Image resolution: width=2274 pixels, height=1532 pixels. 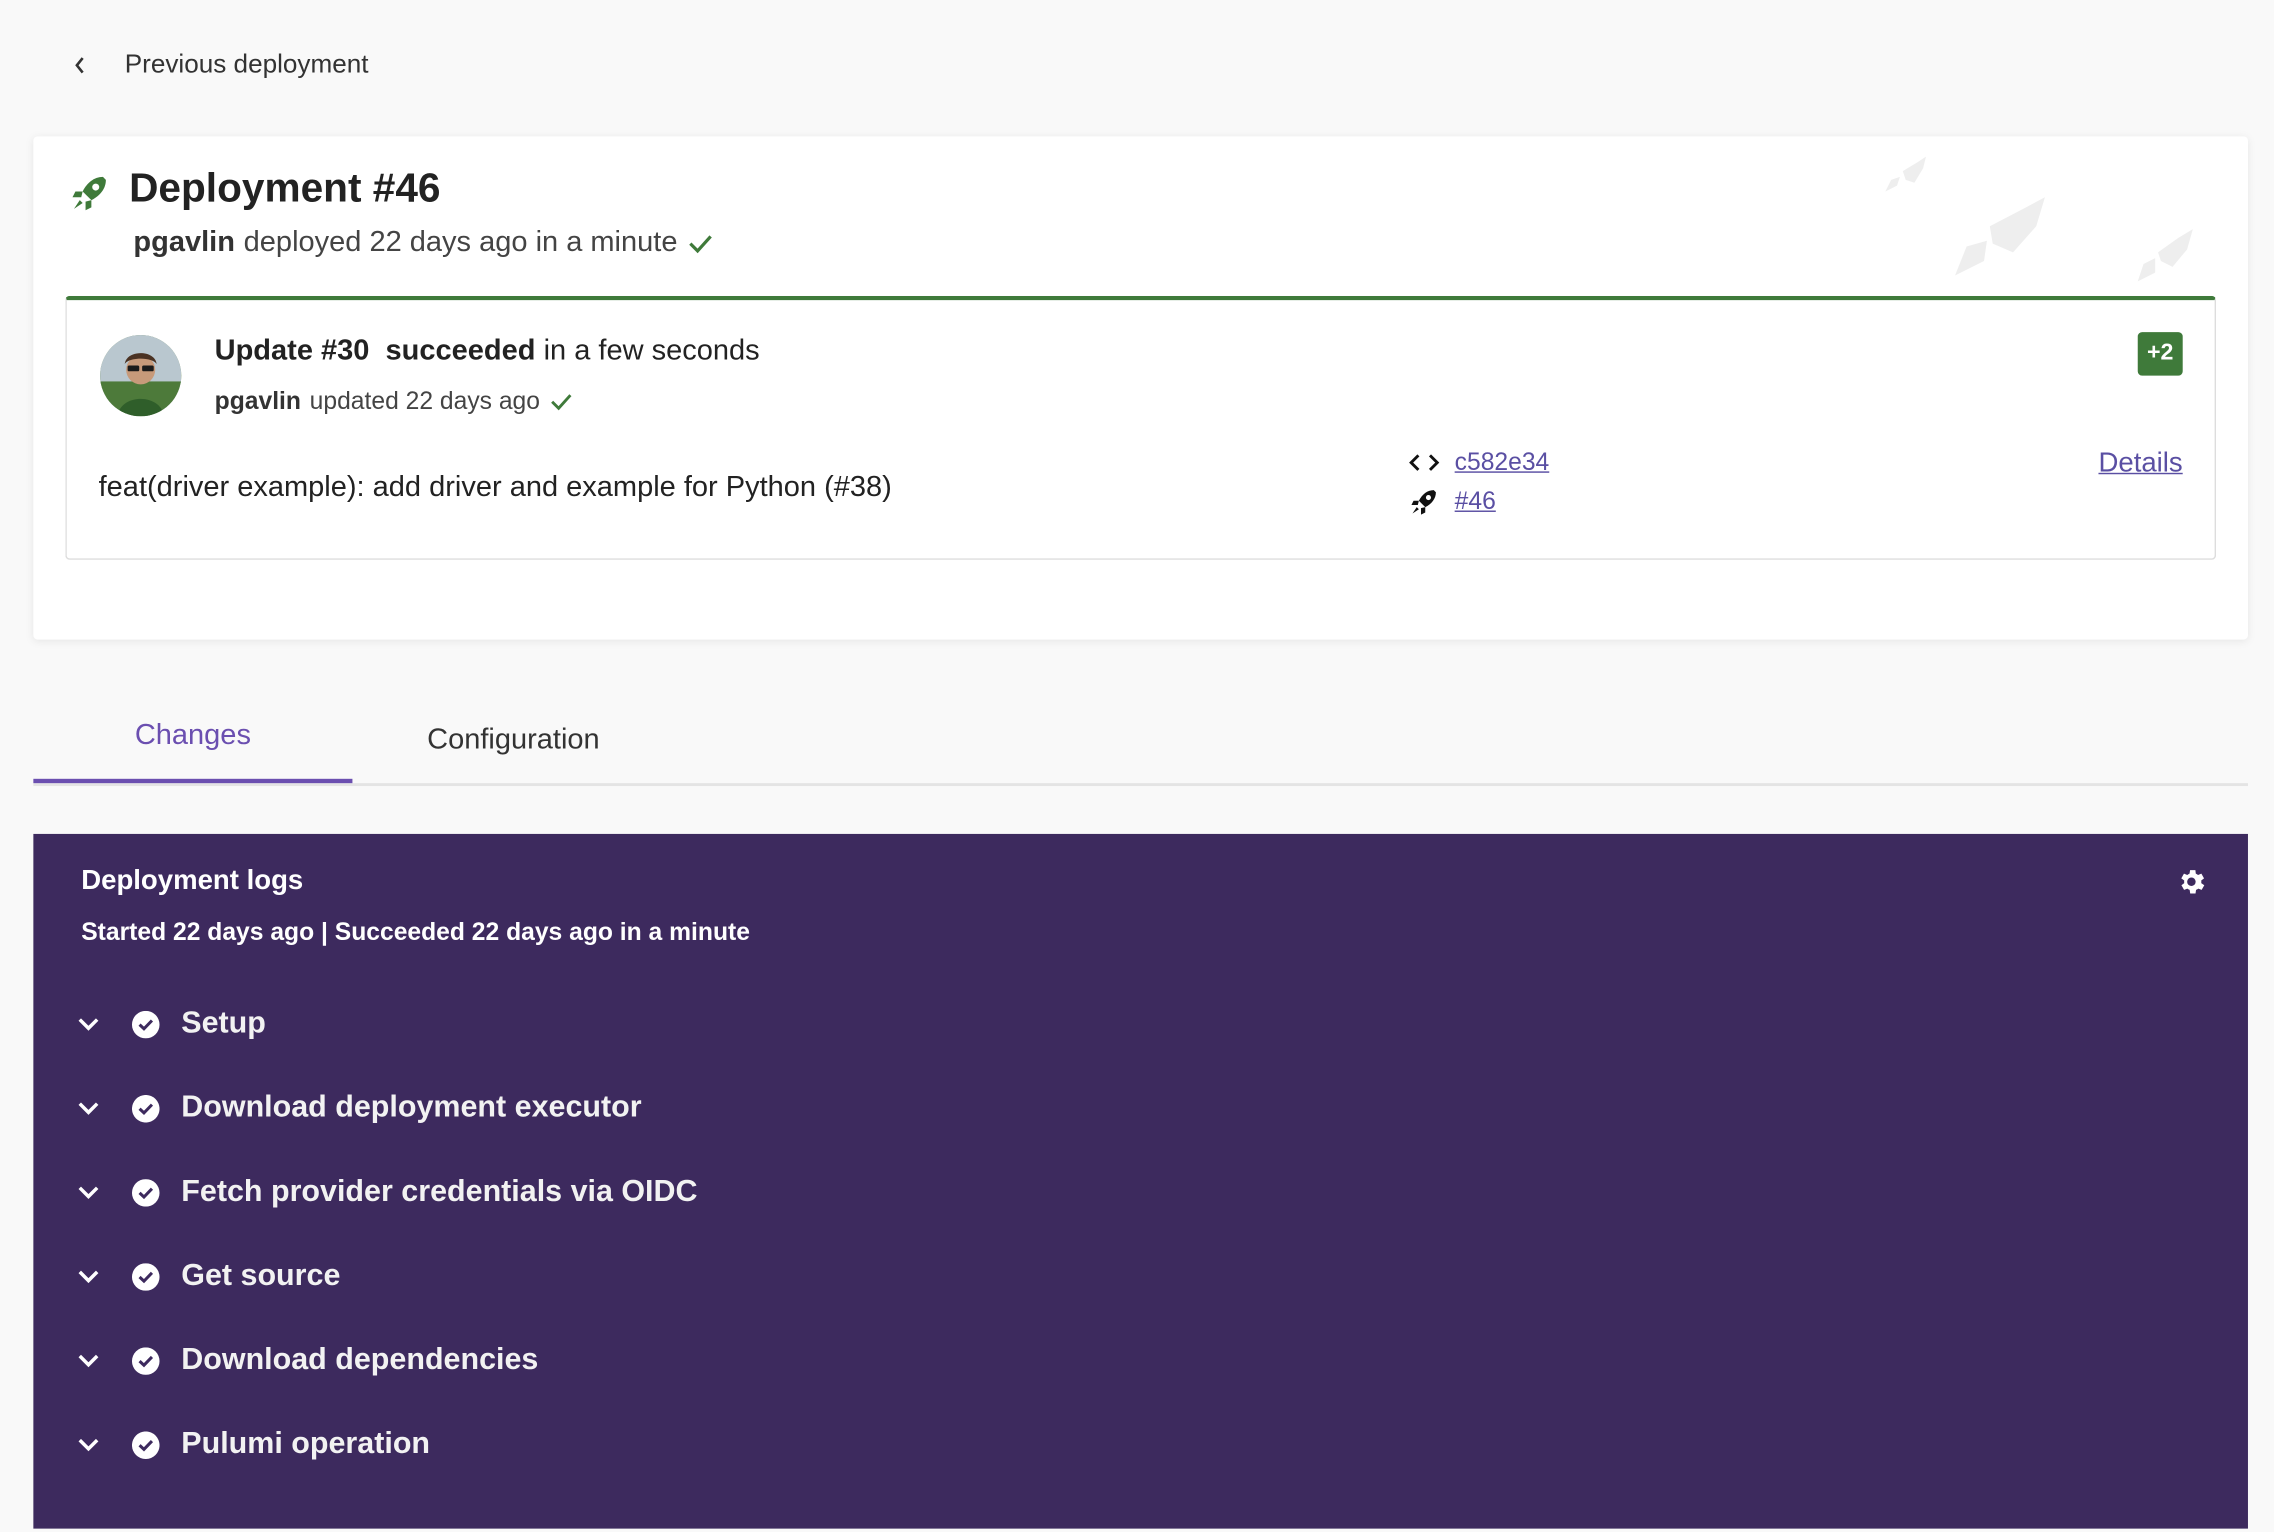 What do you see at coordinates (292, 351) in the screenshot?
I see `update-number: Update #30` at bounding box center [292, 351].